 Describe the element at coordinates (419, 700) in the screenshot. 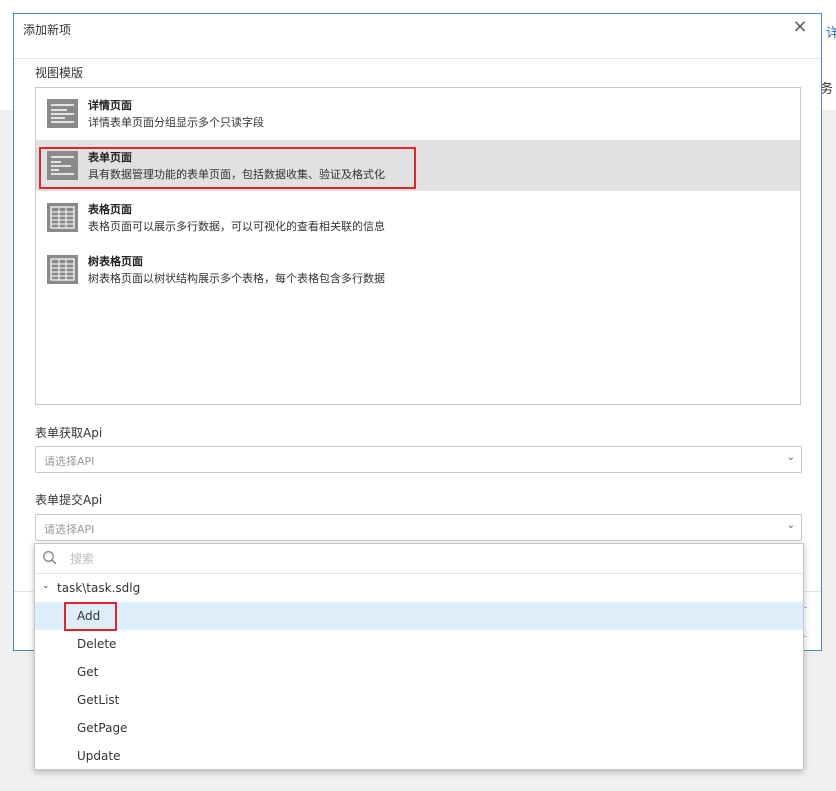

I see `dropdown-item-getlist: GetList` at that location.